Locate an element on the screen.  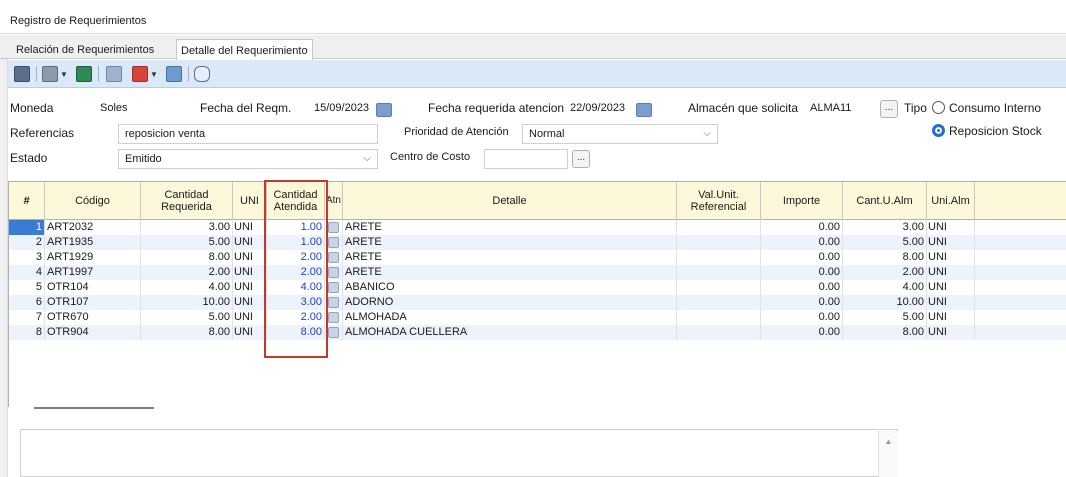
prioridad-select: Normal ⌵ is located at coordinates (620, 134).